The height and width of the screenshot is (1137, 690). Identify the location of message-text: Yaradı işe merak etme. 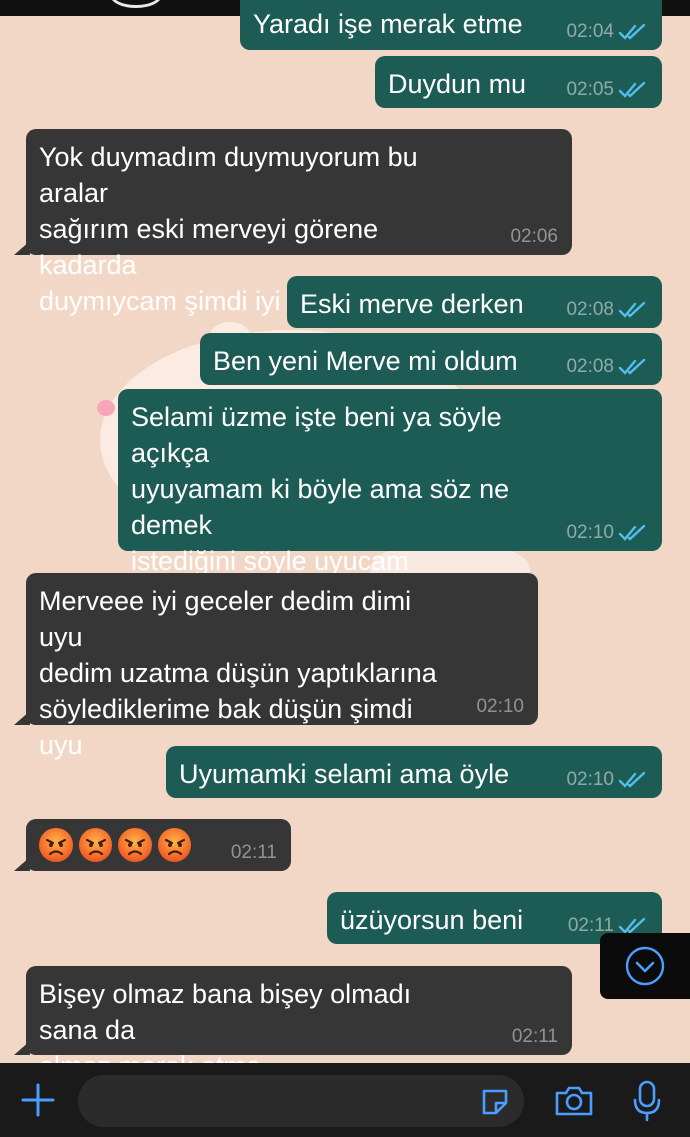
(388, 24).